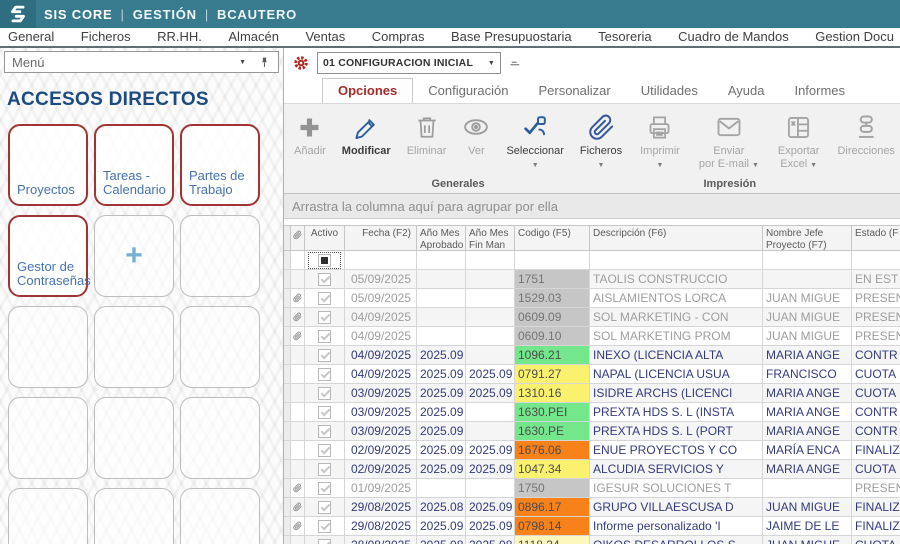 This screenshot has width=900, height=544. What do you see at coordinates (592, 279) in the screenshot?
I see `table-row: 05/09/2025 1751 TAOLIS CONSTRUCCIO EN EST` at bounding box center [592, 279].